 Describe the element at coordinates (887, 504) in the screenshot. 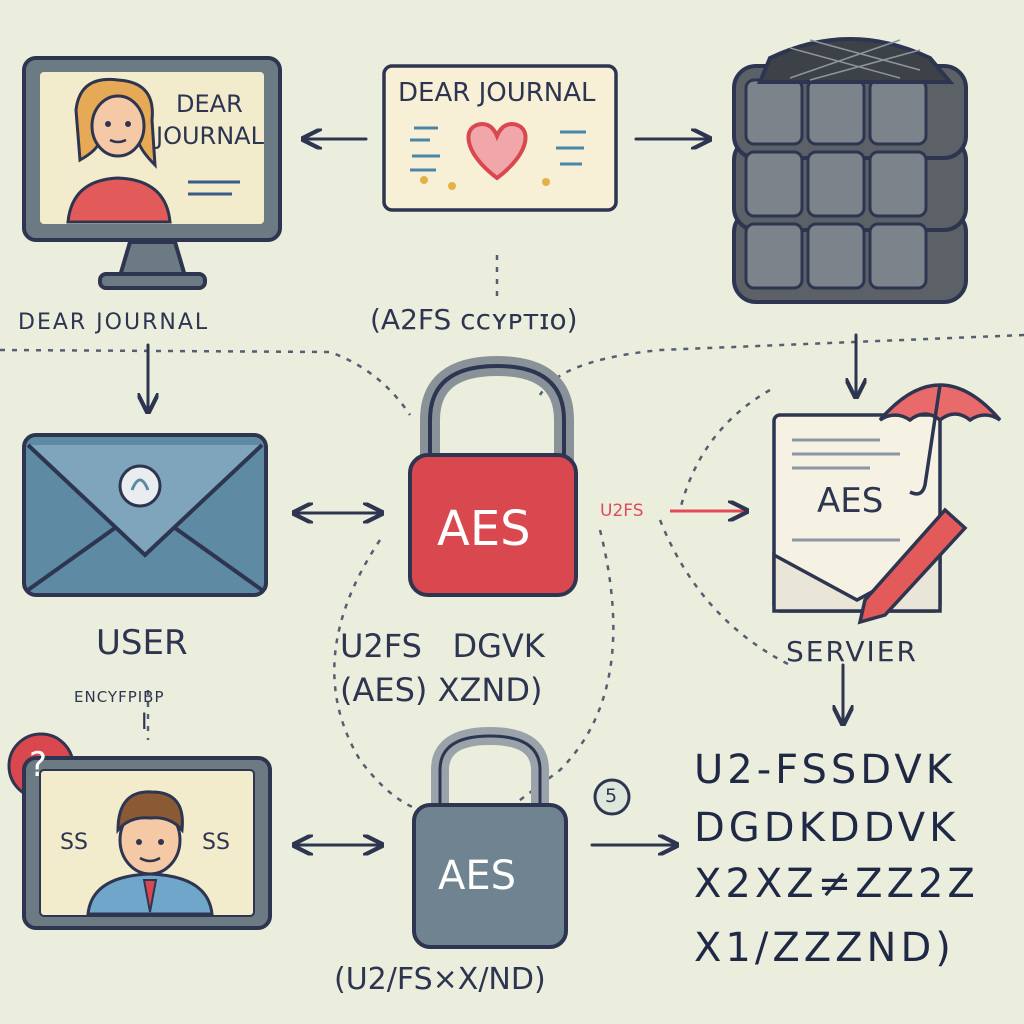

I see `aes-document-icon` at that location.